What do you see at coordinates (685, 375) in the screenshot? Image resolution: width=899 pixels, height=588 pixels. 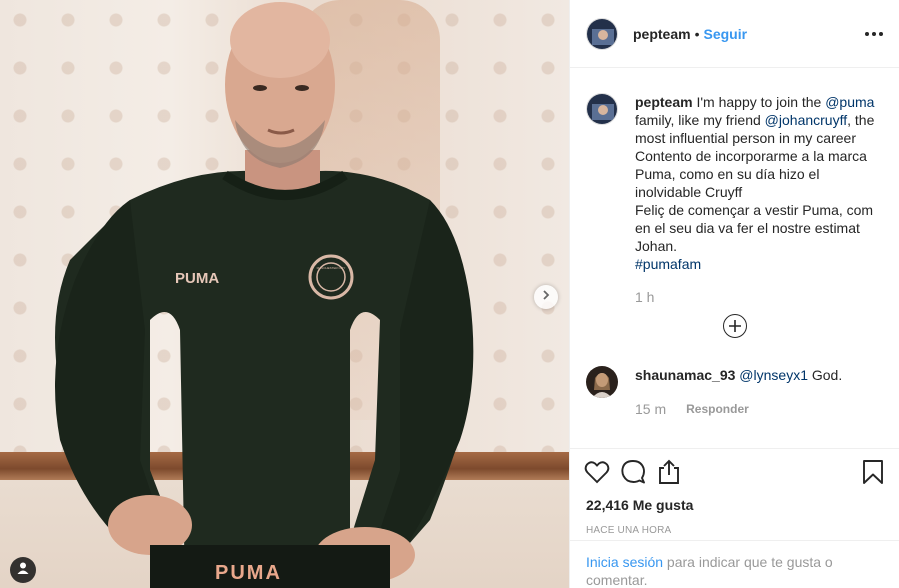 I see `commenter-username: shaunamac_93` at bounding box center [685, 375].